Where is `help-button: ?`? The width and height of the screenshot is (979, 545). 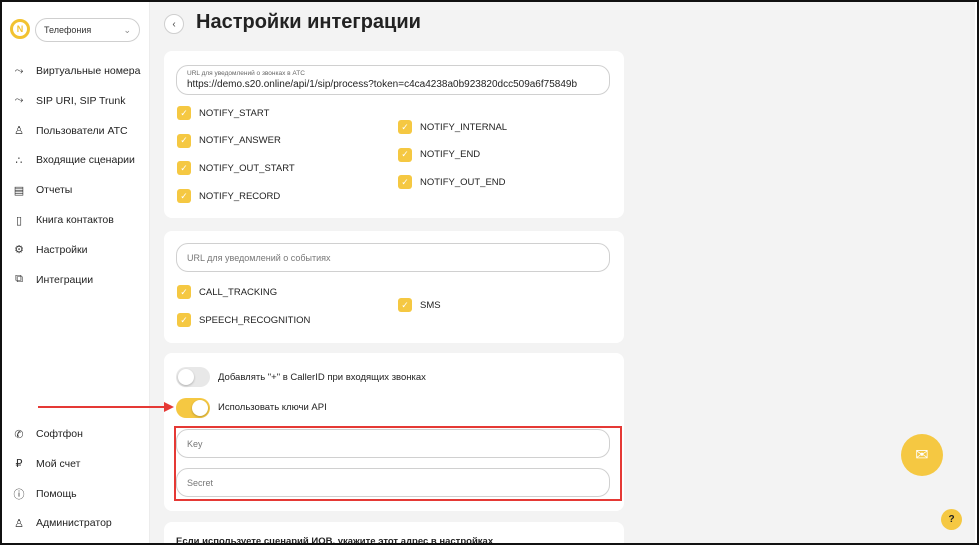 help-button: ? is located at coordinates (951, 519).